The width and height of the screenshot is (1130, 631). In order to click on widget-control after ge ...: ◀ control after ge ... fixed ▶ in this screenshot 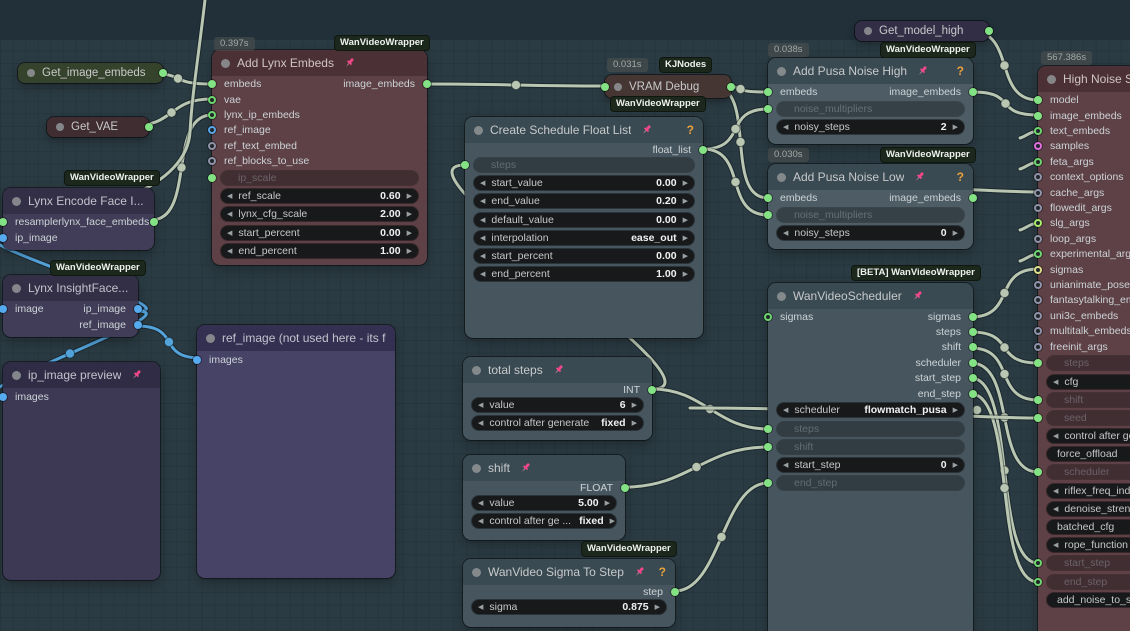, I will do `click(544, 521)`.